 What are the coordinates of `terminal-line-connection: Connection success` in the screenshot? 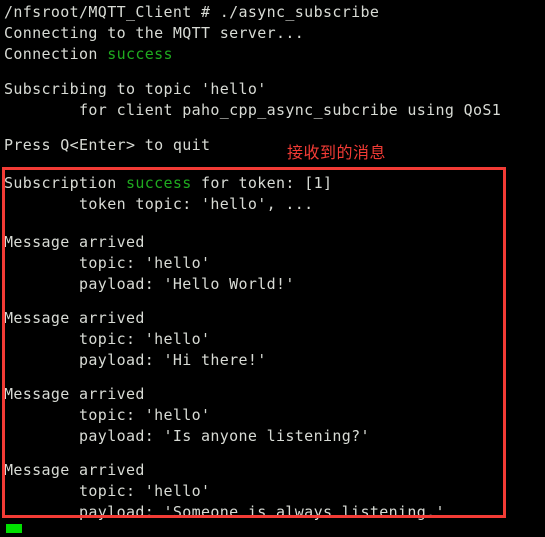 It's located at (88, 54).